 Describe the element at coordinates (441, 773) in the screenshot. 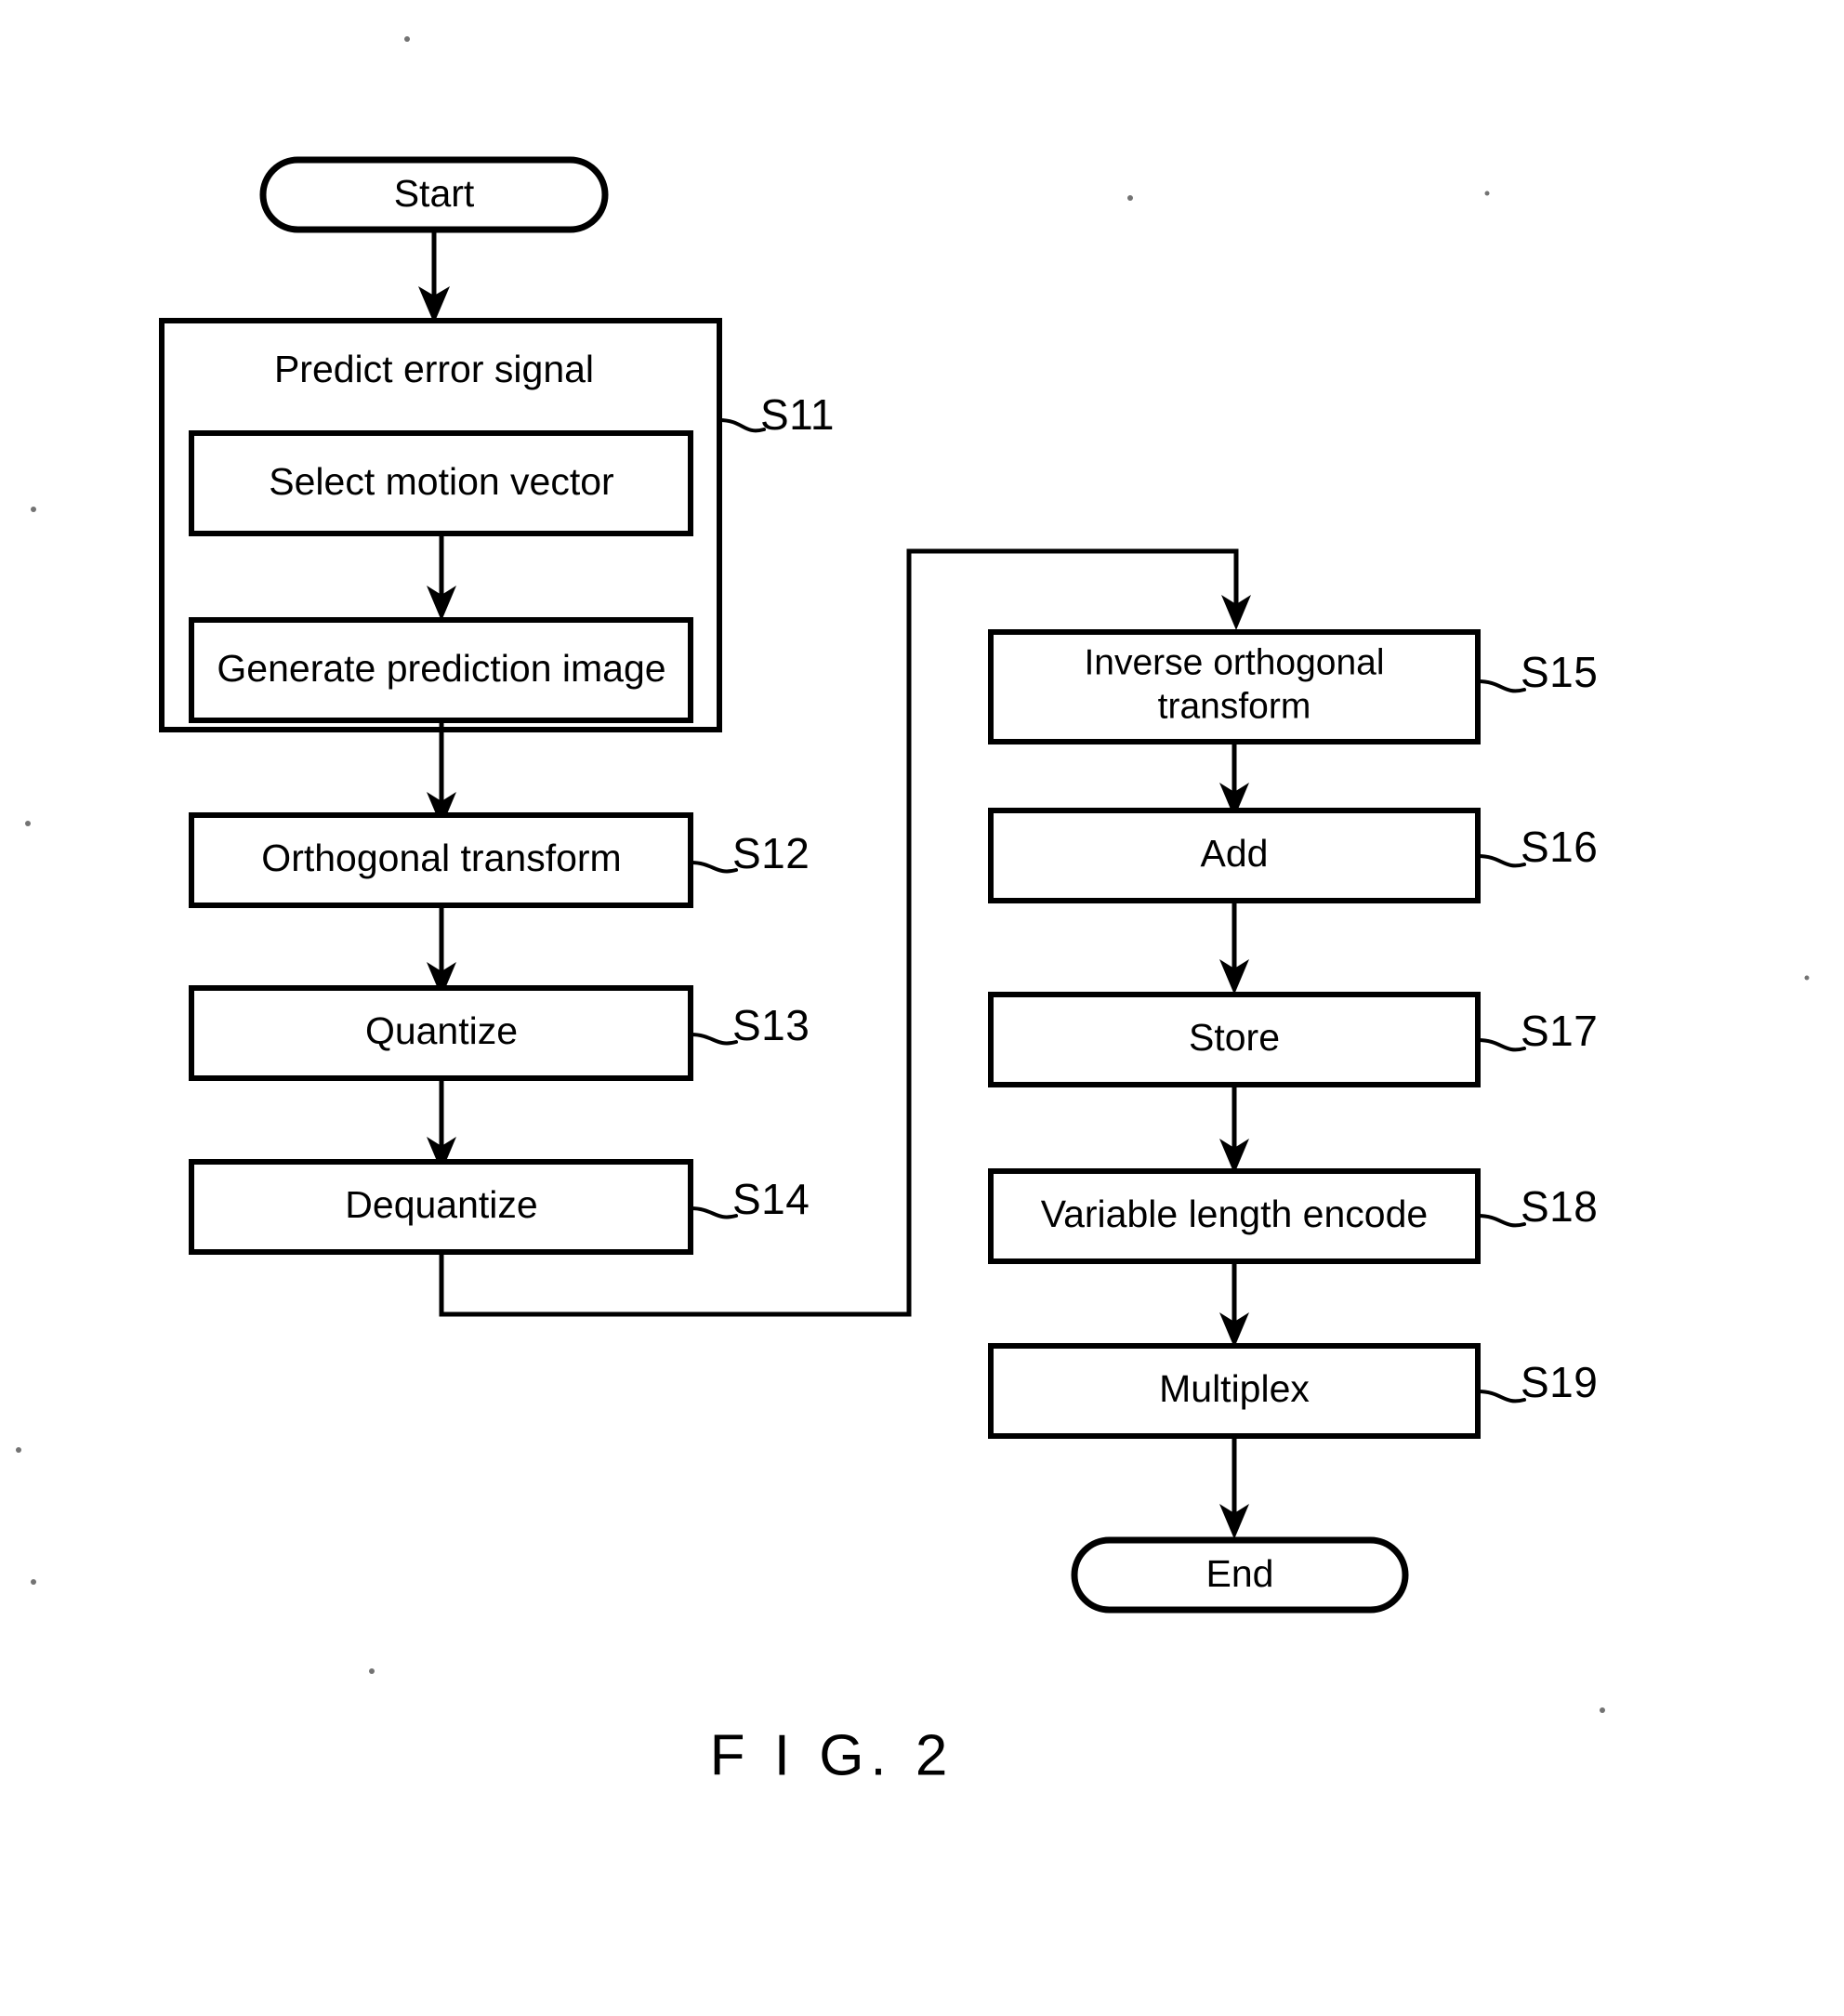

I see `connector-s11-to-s12` at that location.